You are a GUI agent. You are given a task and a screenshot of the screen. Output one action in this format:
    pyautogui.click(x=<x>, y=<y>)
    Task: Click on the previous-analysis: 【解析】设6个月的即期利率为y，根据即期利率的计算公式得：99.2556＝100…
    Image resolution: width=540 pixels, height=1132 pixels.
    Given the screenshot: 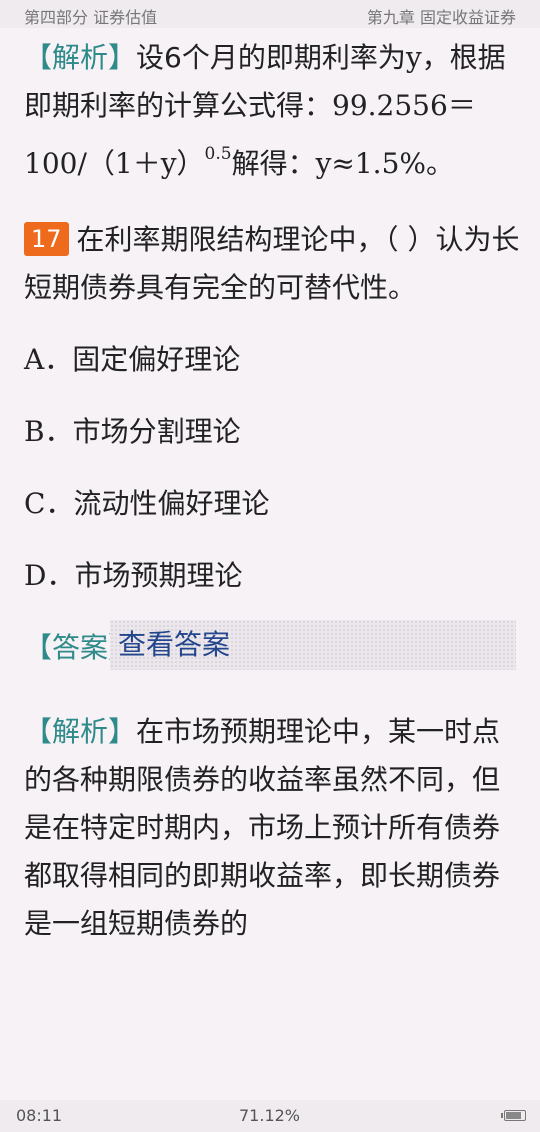 What is the action you would take?
    pyautogui.click(x=265, y=110)
    